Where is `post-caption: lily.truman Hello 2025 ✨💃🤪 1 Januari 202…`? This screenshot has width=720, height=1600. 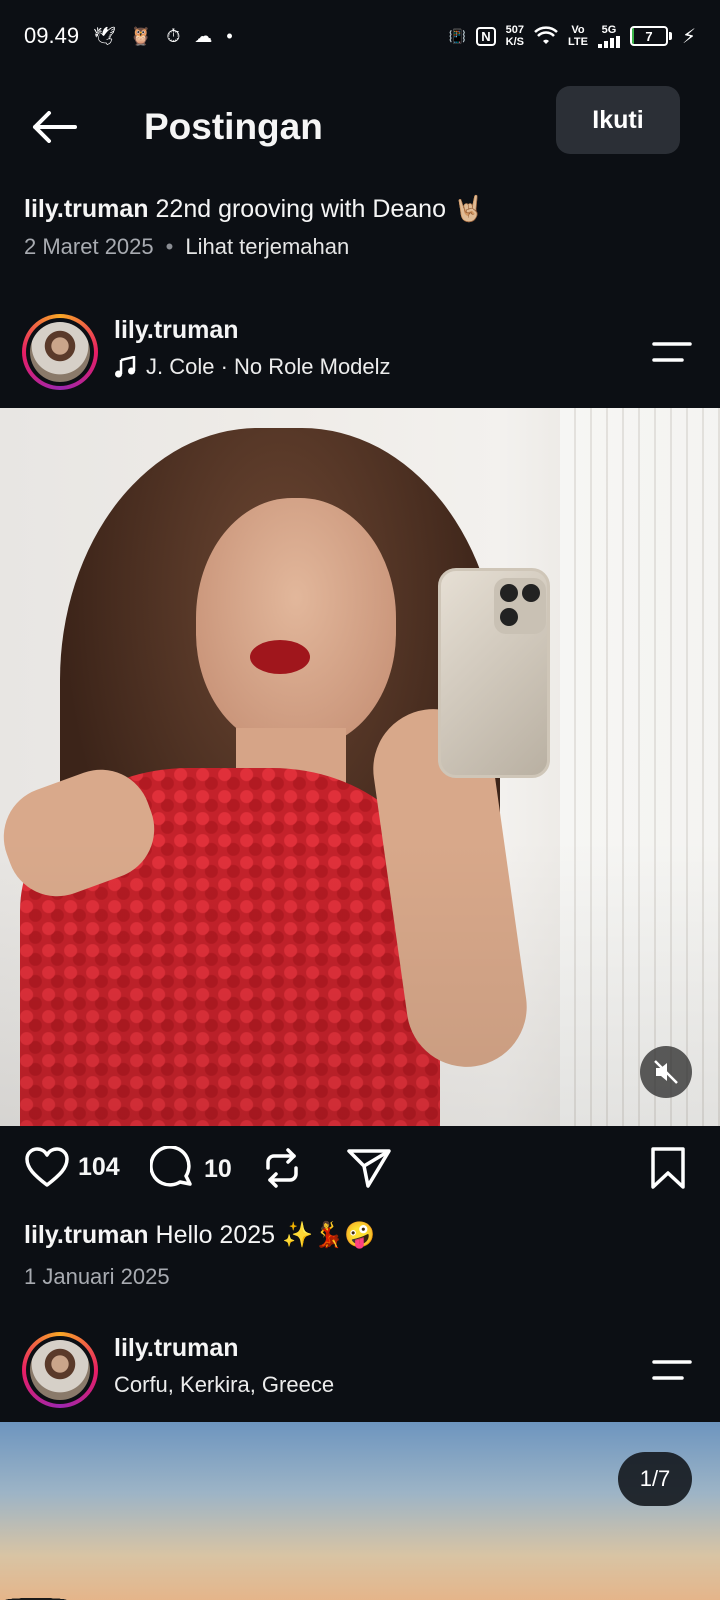 post-caption: lily.truman Hello 2025 ✨💃🤪 1 Januari 202… is located at coordinates (360, 1254).